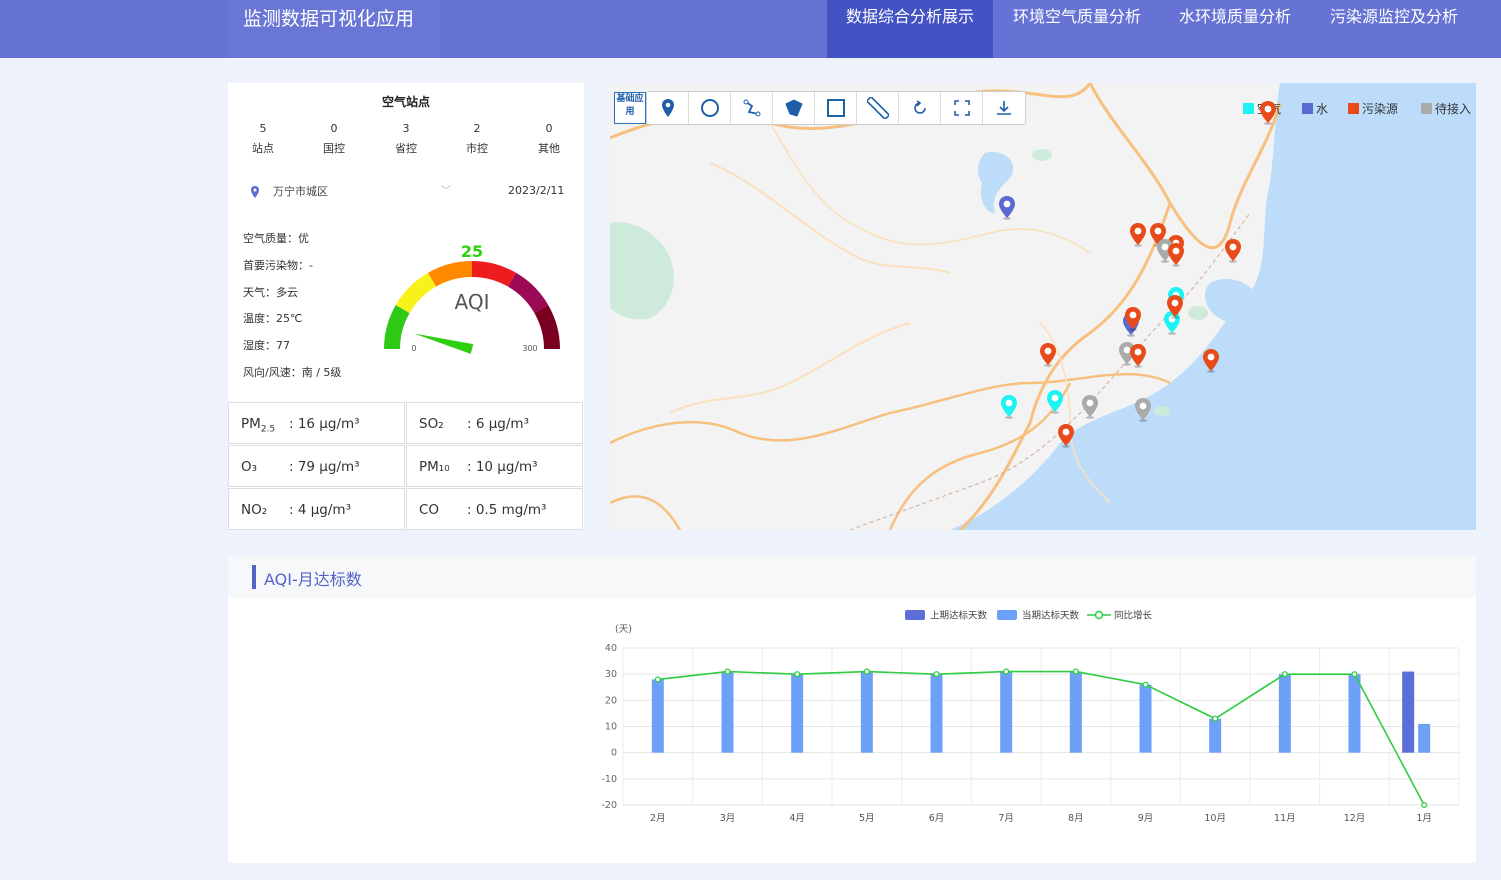  What do you see at coordinates (300, 191) in the screenshot?
I see `location-select: 万宁市城区` at bounding box center [300, 191].